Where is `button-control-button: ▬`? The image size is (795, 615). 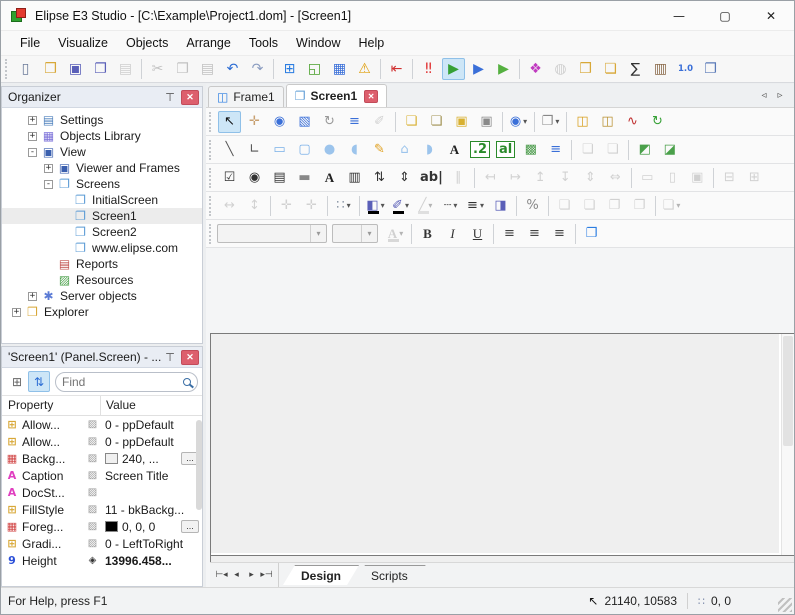 button-control-button: ▬ is located at coordinates (304, 178).